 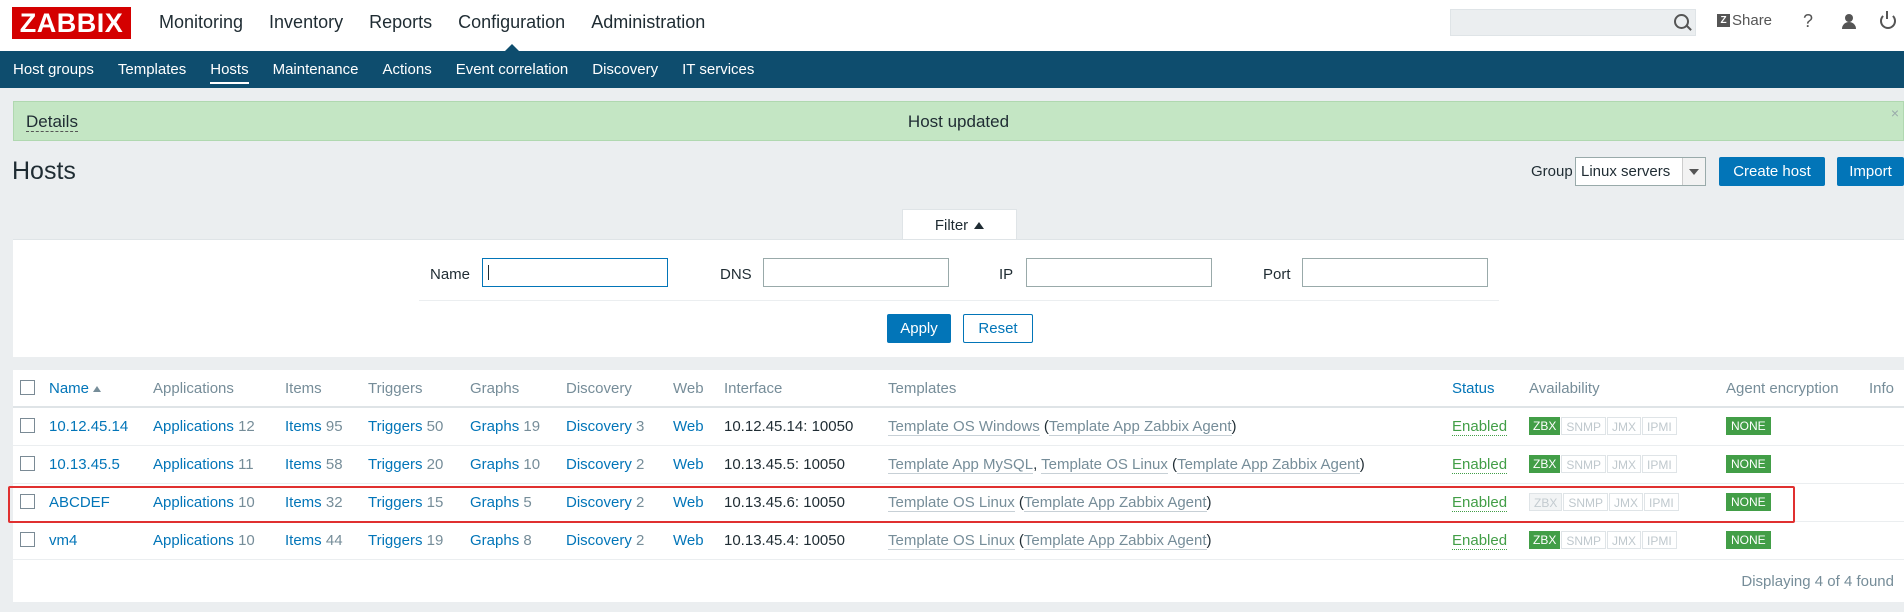 What do you see at coordinates (1573, 22) in the screenshot?
I see `global-search-input` at bounding box center [1573, 22].